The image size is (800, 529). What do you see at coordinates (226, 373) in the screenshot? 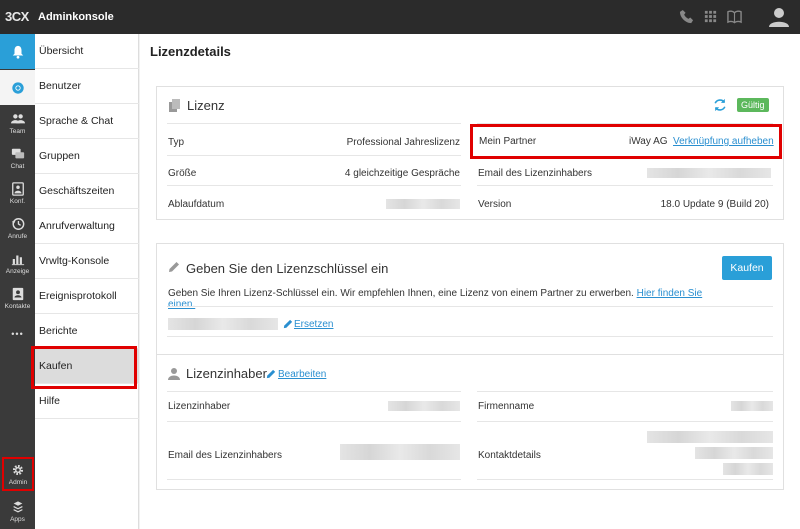
I see `license-holder-title: Lizenzinhaber` at bounding box center [226, 373].